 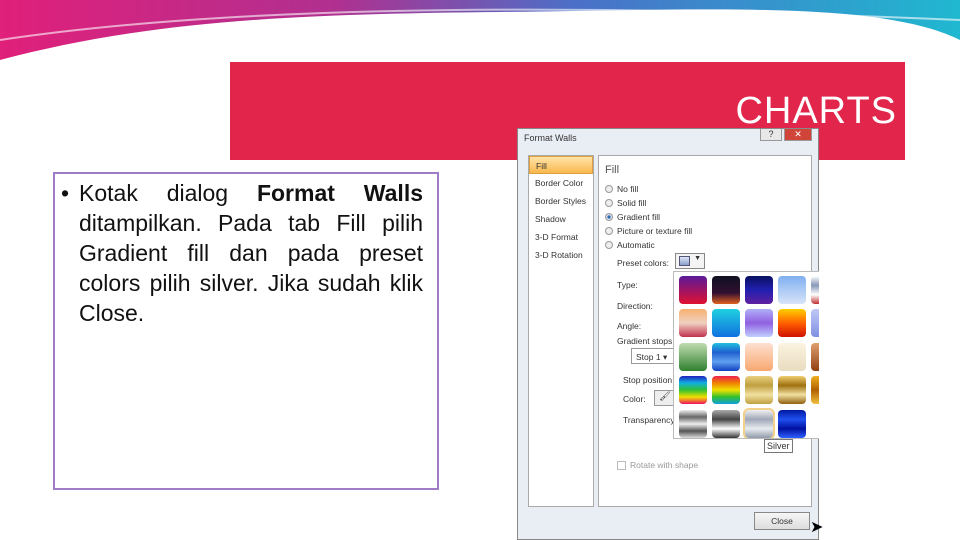 What do you see at coordinates (625, 203) in the screenshot?
I see `radio-solid-fill: Solid fill` at bounding box center [625, 203].